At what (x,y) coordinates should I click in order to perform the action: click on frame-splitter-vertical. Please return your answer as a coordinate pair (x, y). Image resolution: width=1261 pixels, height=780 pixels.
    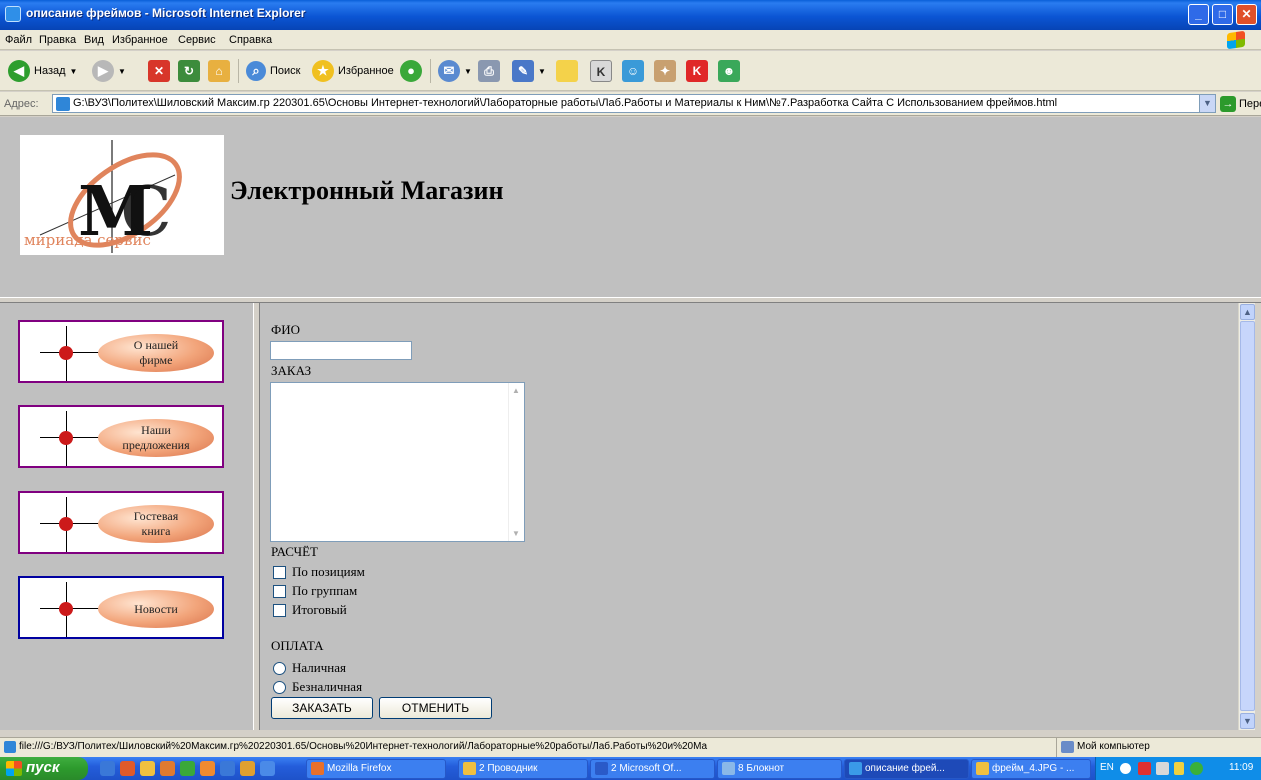
    Looking at the image, I should click on (256, 516).